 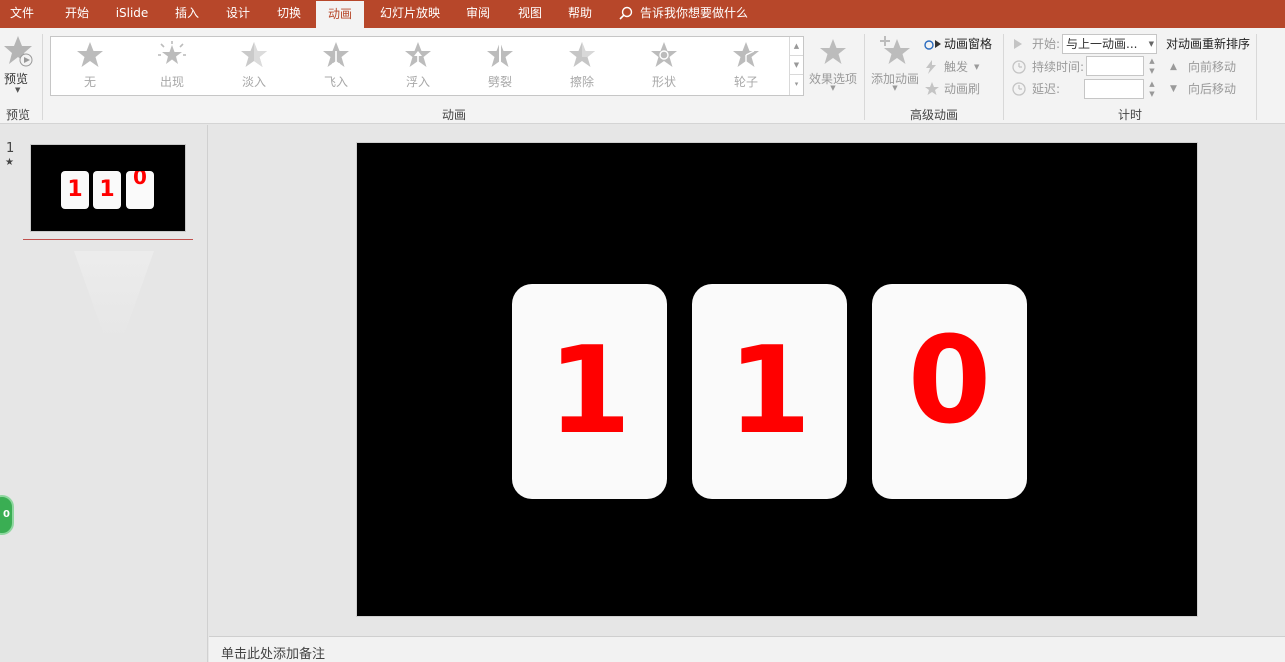 What do you see at coordinates (478, 14) in the screenshot?
I see `tab-review: 审阅` at bounding box center [478, 14].